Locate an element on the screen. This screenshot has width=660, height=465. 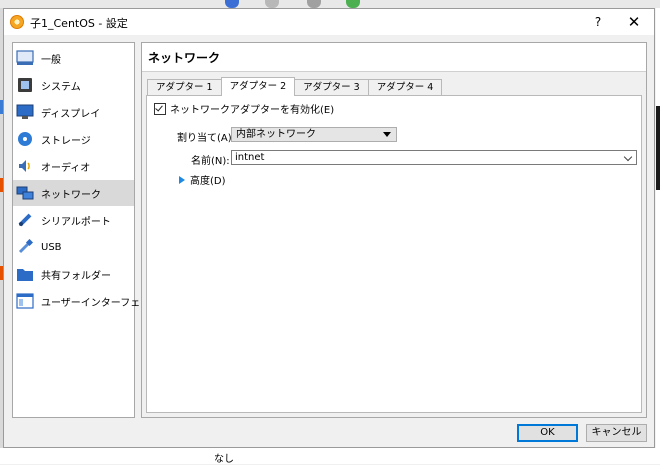
sidebar-item-label: ストレージ is located at coordinates (66, 141).